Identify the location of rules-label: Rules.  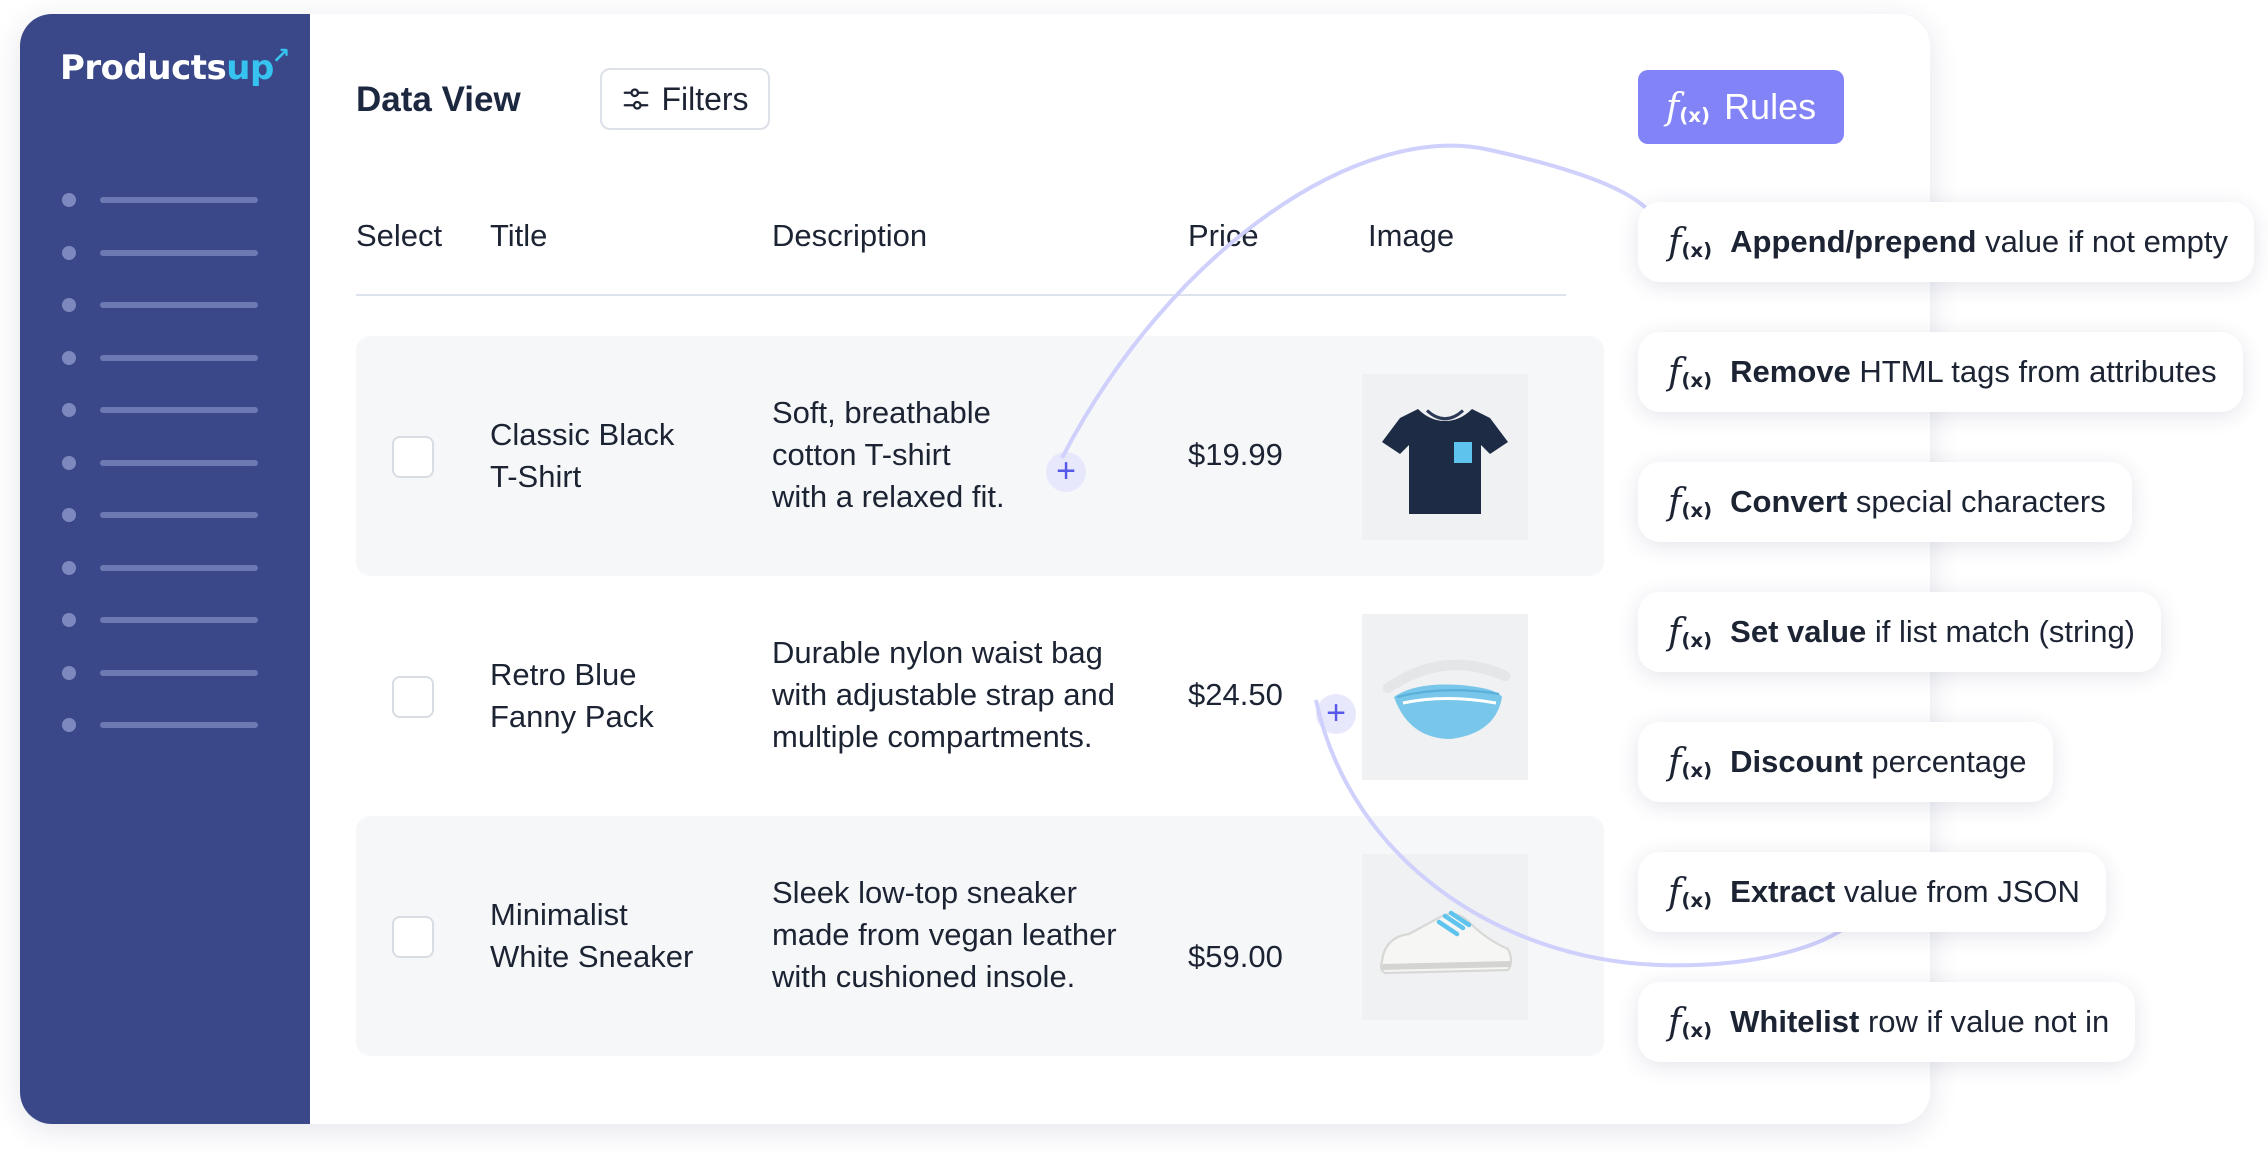
(1770, 106).